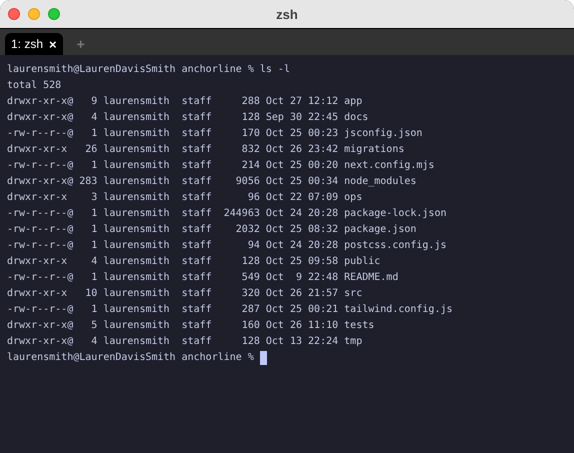 The width and height of the screenshot is (574, 453). I want to click on terminal-line: -rw-r--r--@ 1 laurensmith staff 214 Oct 25 00:20 next.config.mjs, so click(220, 166).